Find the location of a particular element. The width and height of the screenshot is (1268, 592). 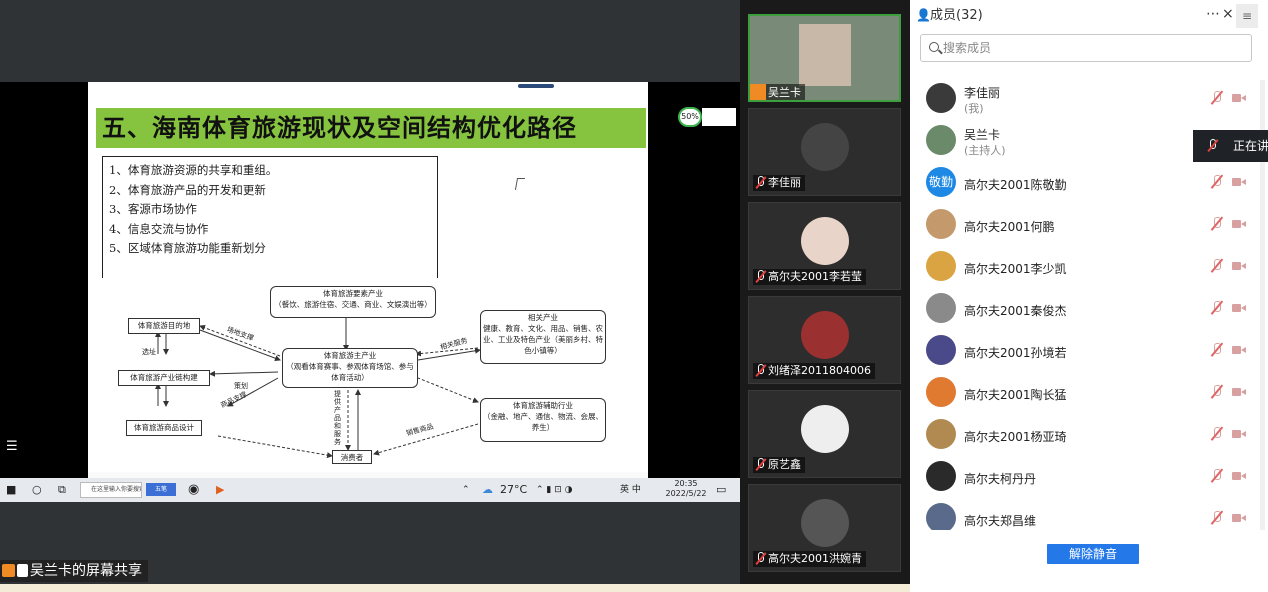

video-tile: 高尔夫2001洪婉青 is located at coordinates (824, 528).